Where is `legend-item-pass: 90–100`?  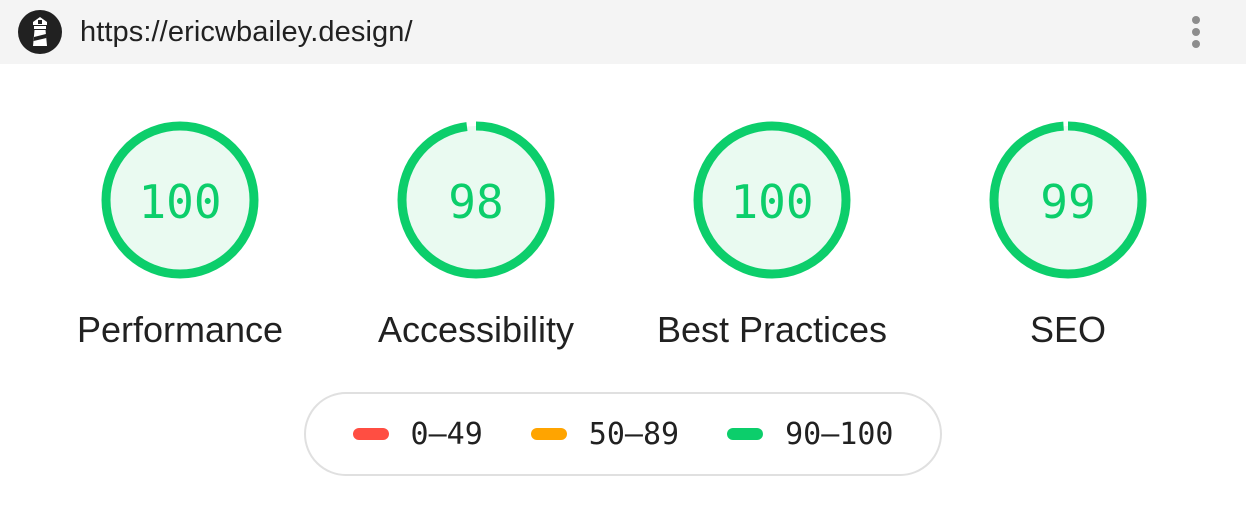
legend-item-pass: 90–100 is located at coordinates (810, 434).